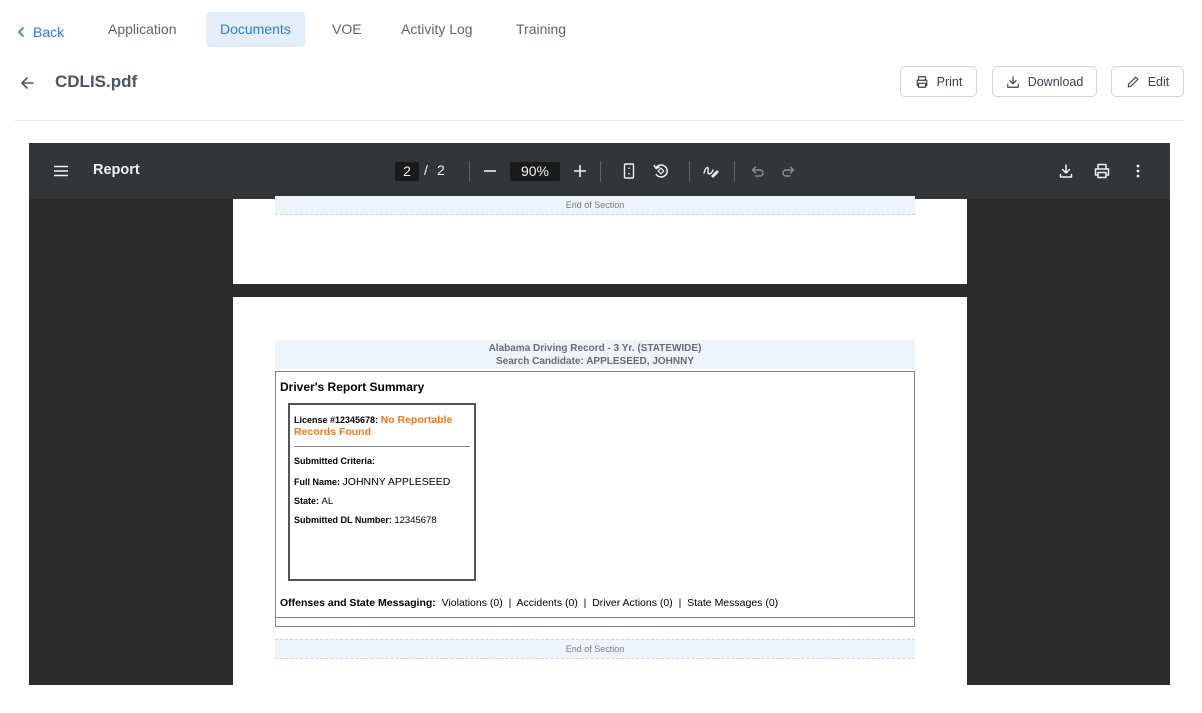 The image size is (1202, 713). I want to click on full-name-label: Full Name:, so click(317, 482).